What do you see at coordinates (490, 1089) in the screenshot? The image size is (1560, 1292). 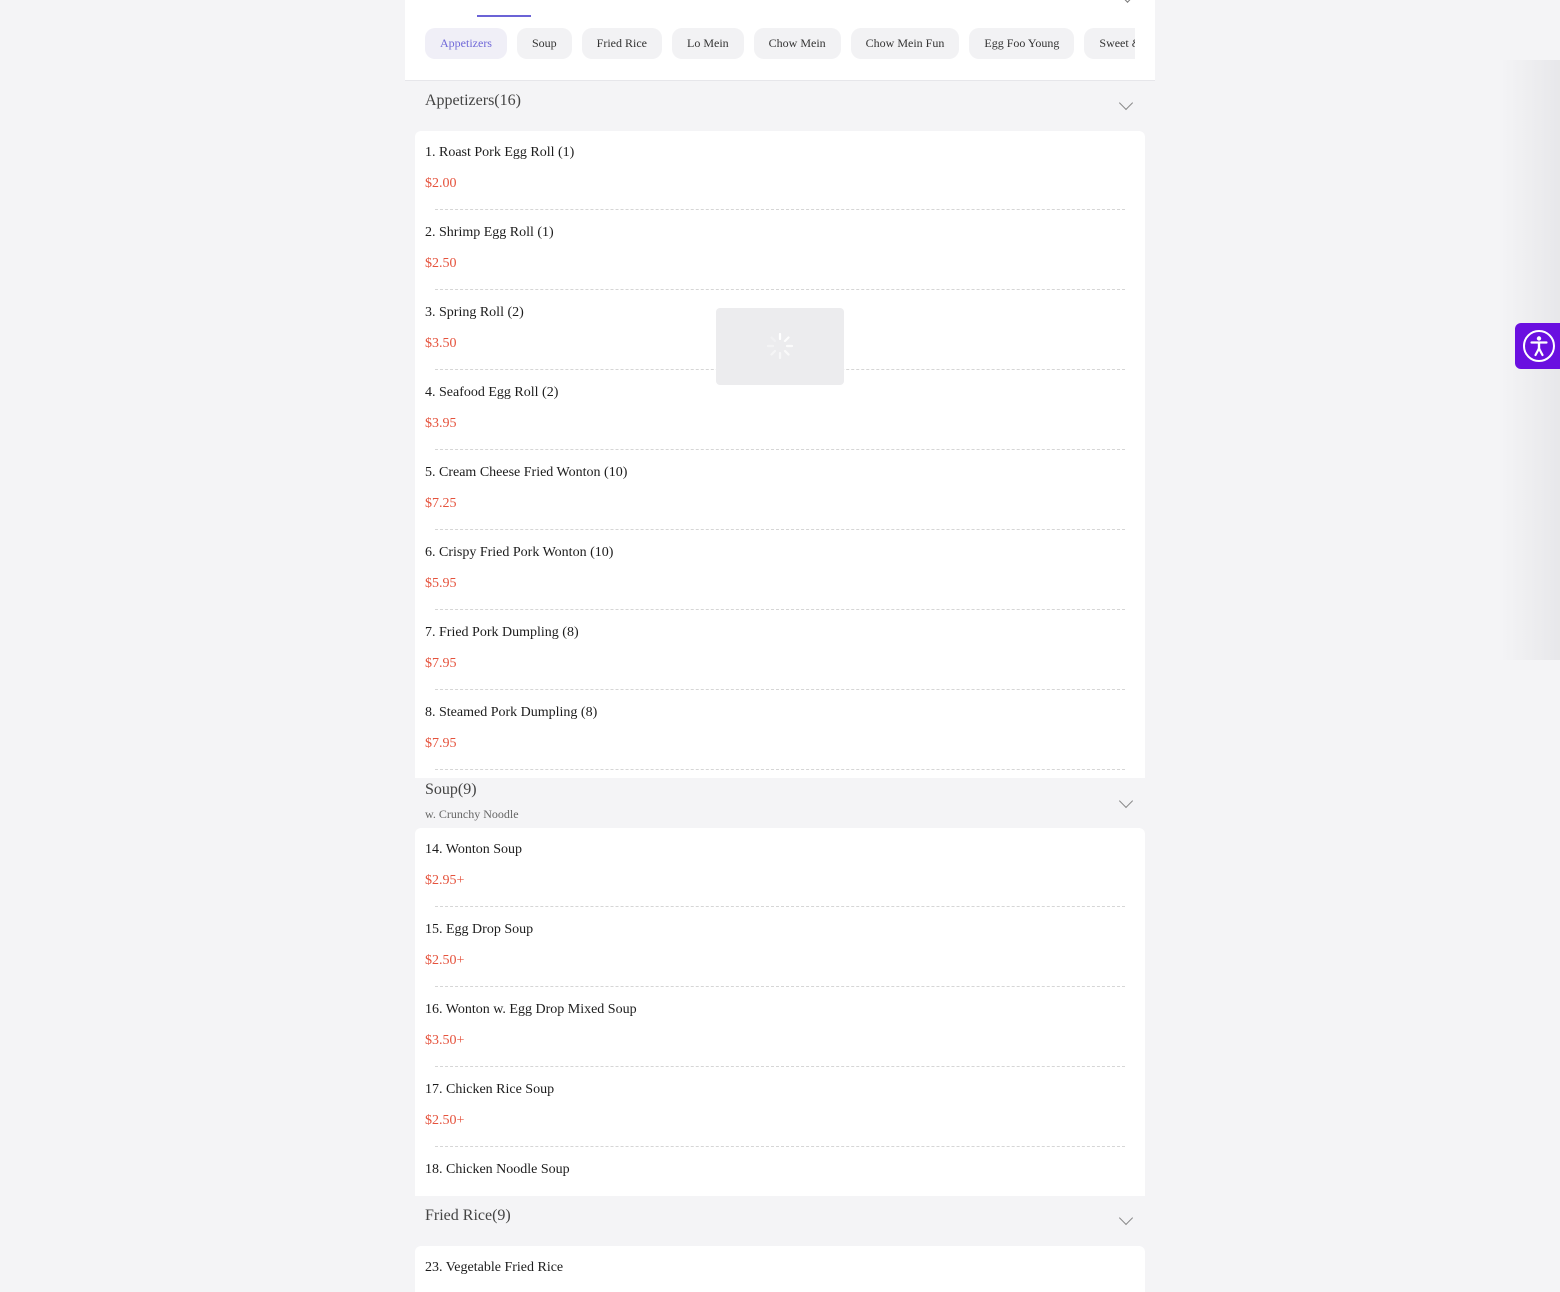 I see `item-name: 17. Chicken Rice Soup` at bounding box center [490, 1089].